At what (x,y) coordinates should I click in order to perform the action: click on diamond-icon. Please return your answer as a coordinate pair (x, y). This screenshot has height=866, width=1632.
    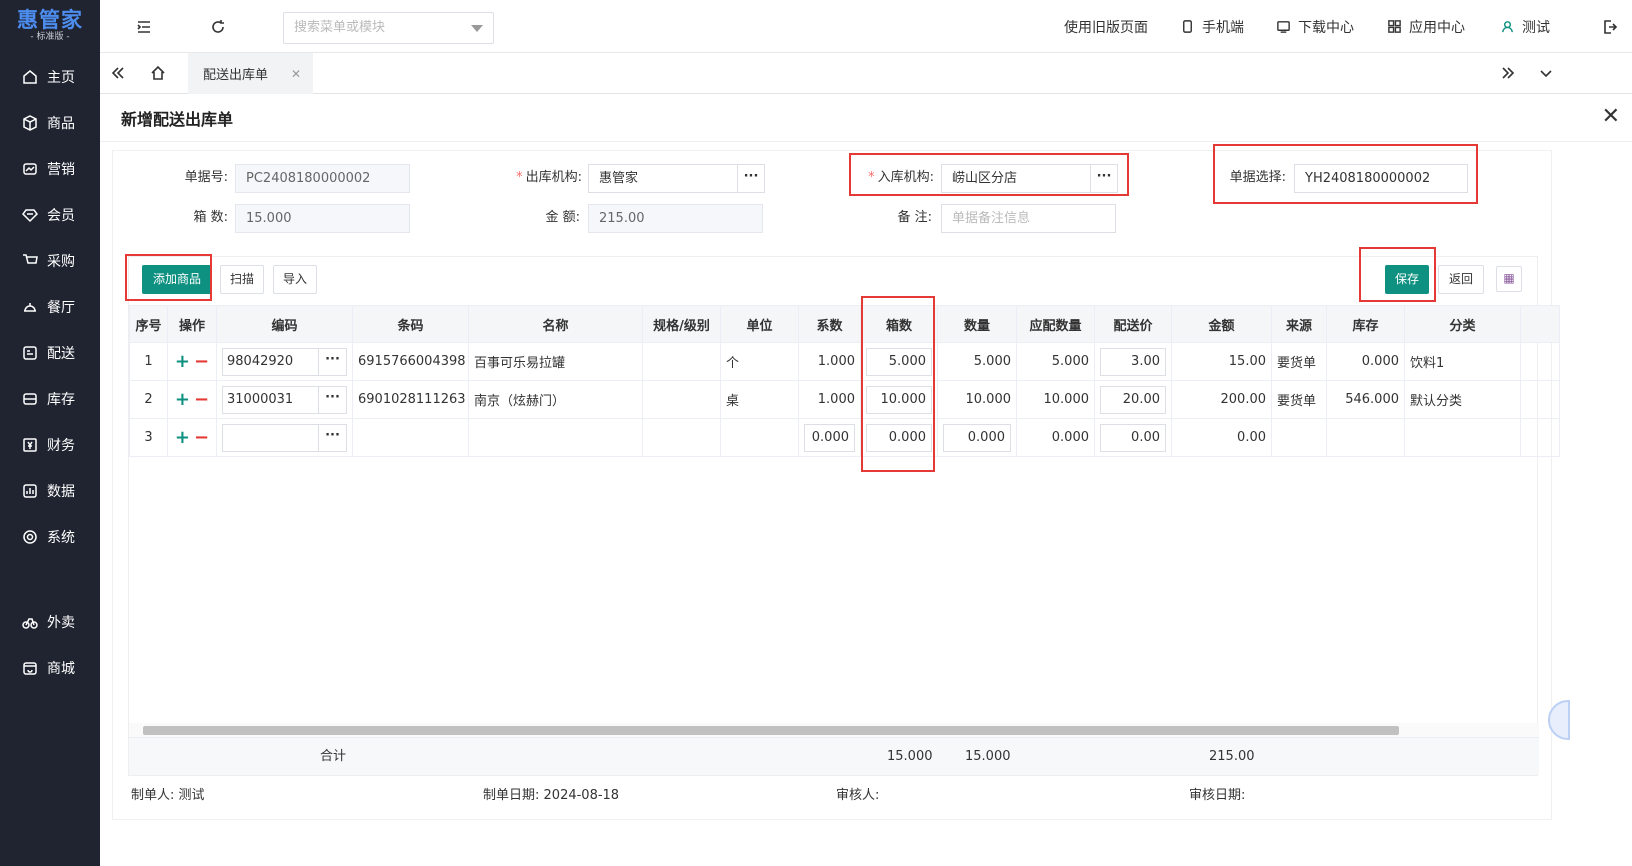
    Looking at the image, I should click on (30, 215).